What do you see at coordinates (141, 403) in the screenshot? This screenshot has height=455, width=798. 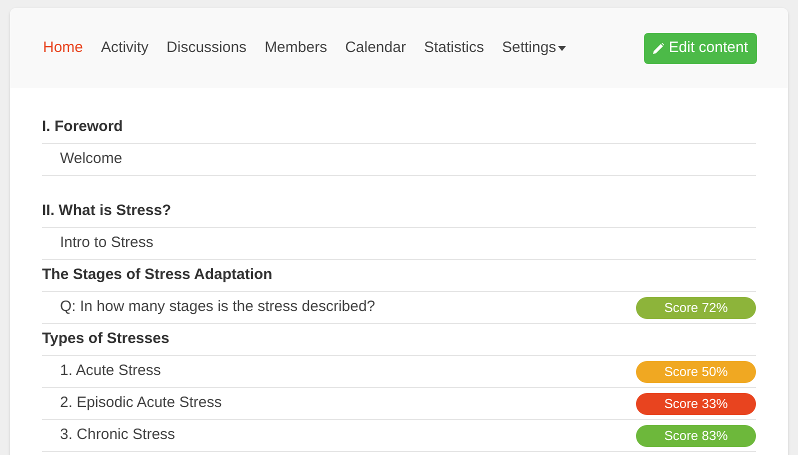 I see `lesson-link: 2. Episodic Acute Stress` at bounding box center [141, 403].